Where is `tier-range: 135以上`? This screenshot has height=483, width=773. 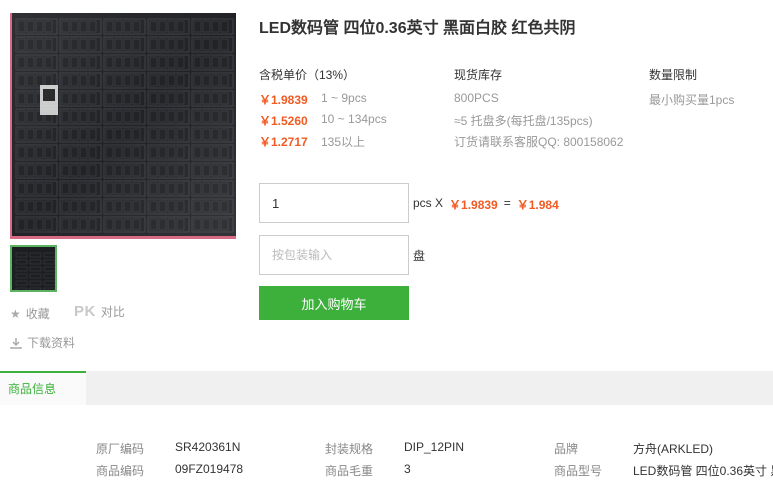
tier-range: 135以上 is located at coordinates (343, 142).